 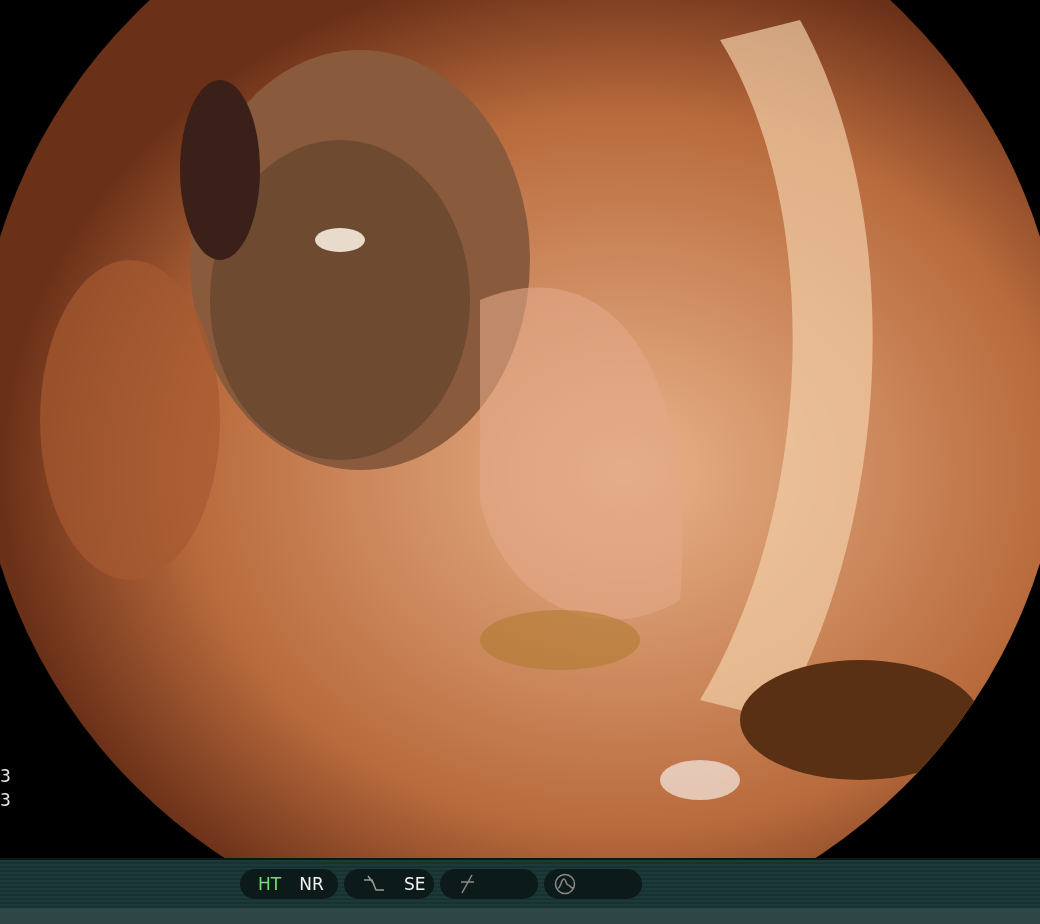 What do you see at coordinates (415, 884) in the screenshot?
I see `enhance-label: SE` at bounding box center [415, 884].